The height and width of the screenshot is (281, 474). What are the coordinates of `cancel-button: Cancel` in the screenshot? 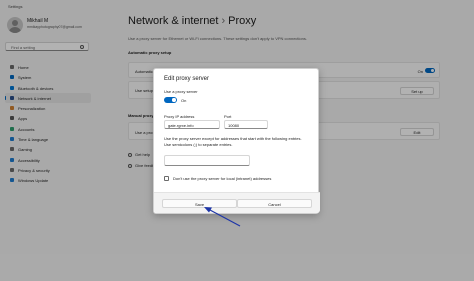 It's located at (274, 203).